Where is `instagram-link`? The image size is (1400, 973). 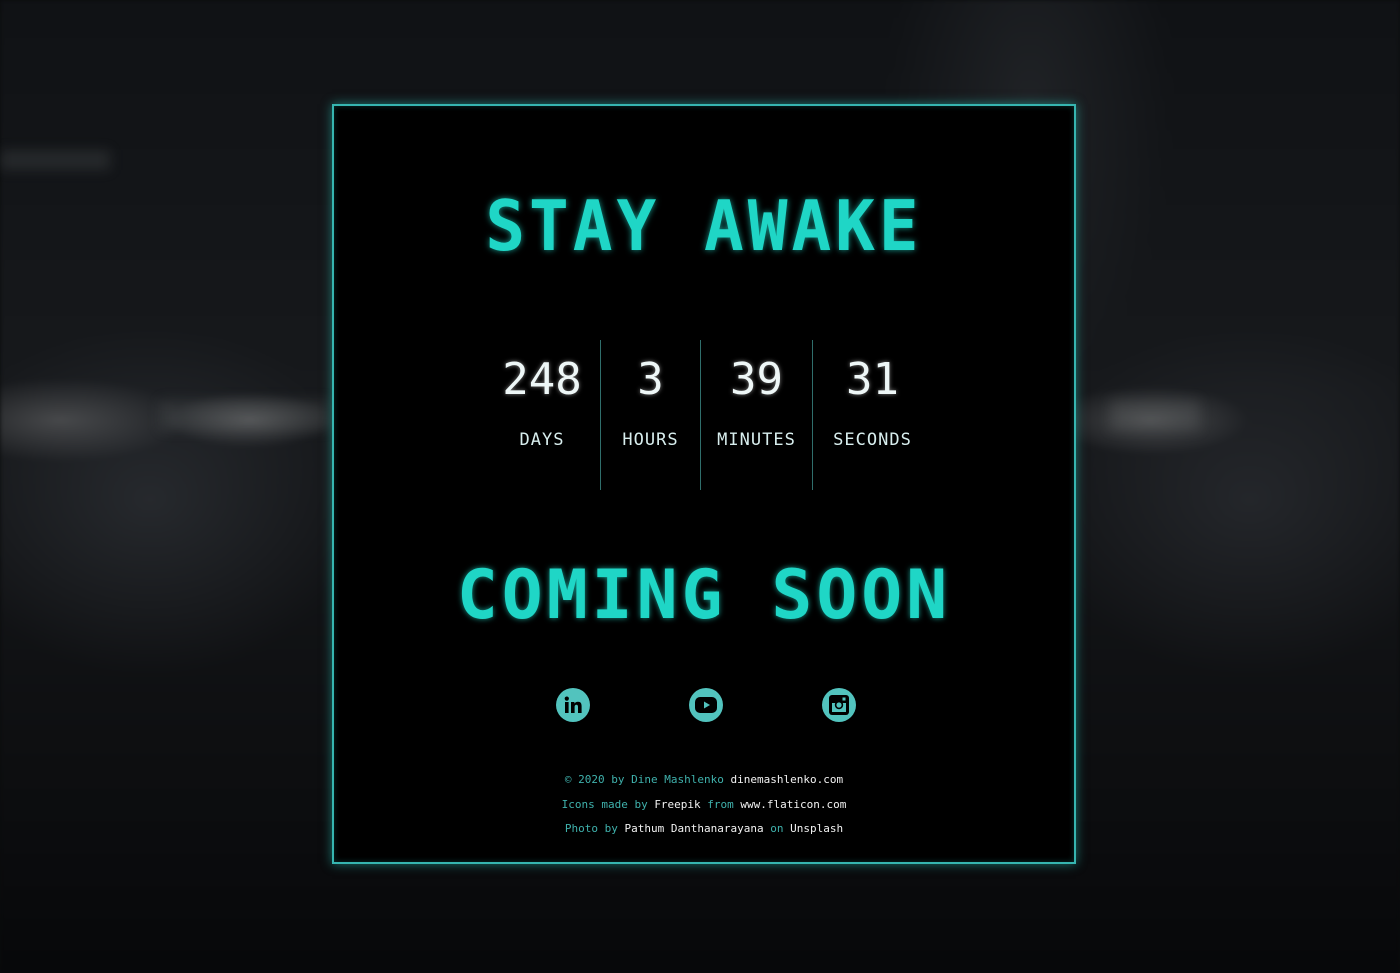
instagram-link is located at coordinates (839, 705).